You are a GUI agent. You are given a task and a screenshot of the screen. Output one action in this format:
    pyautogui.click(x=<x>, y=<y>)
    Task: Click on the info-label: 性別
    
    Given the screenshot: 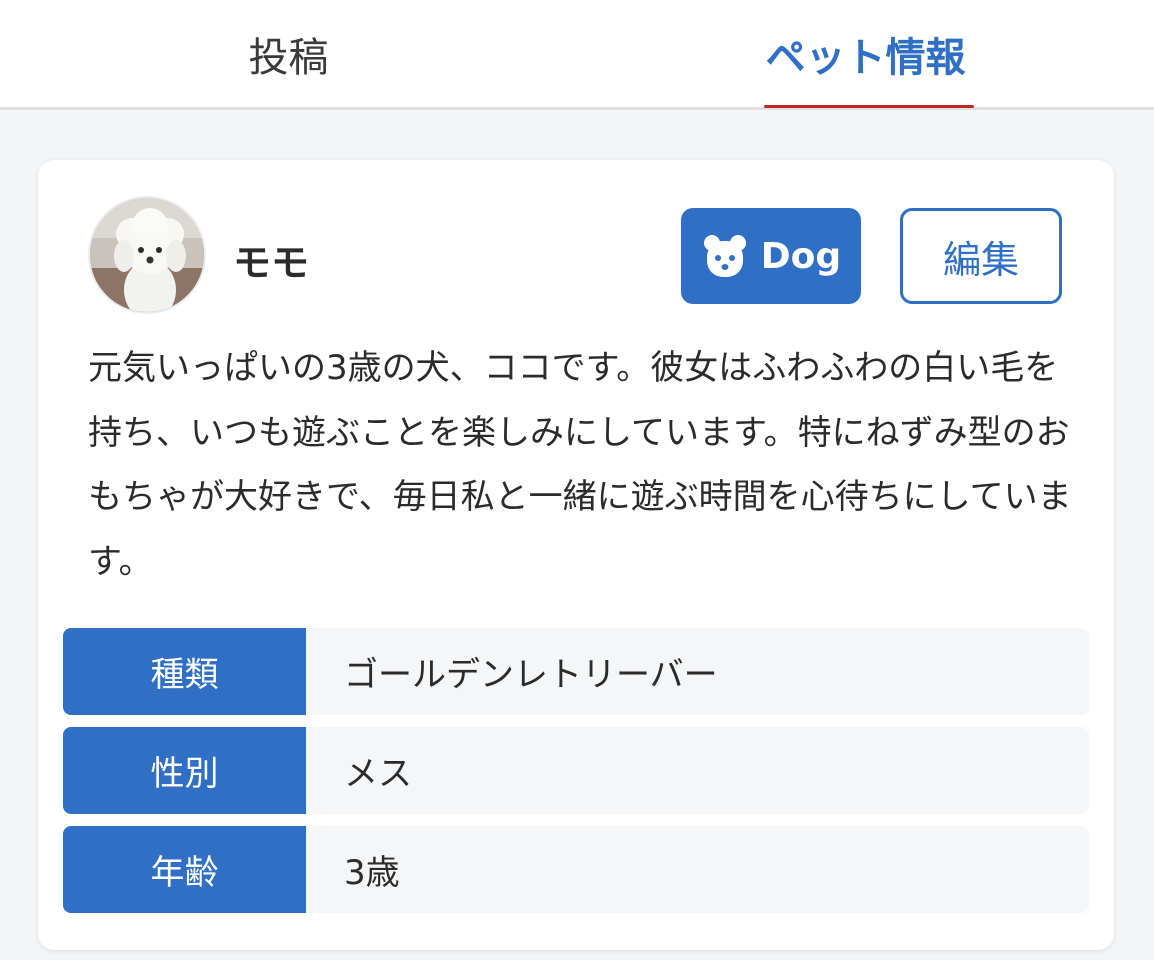 What is the action you would take?
    pyautogui.click(x=184, y=770)
    